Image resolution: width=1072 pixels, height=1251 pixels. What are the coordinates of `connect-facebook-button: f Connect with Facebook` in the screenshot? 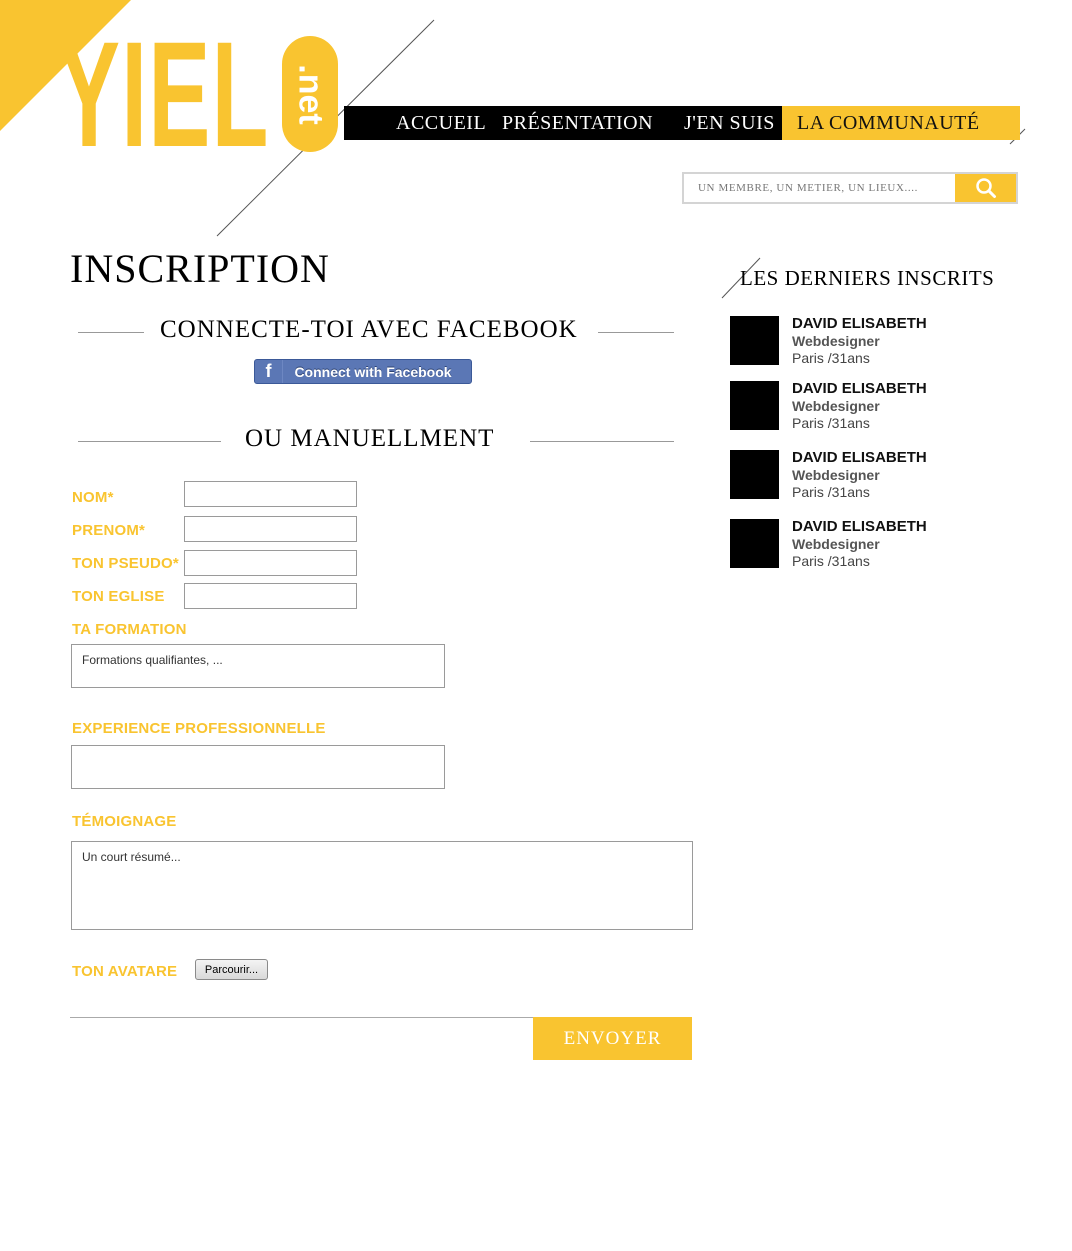 It's located at (363, 371).